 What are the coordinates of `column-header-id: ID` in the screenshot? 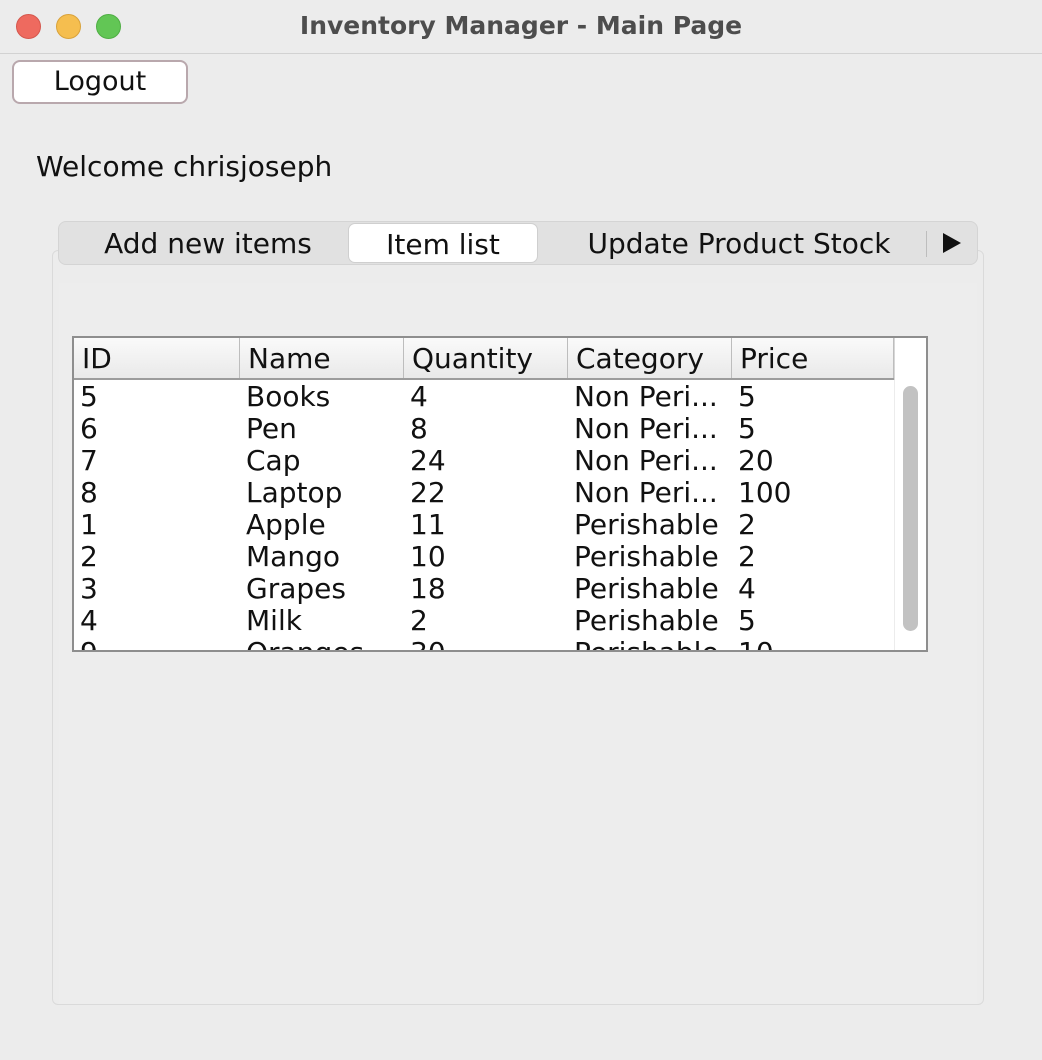 It's located at (157, 358).